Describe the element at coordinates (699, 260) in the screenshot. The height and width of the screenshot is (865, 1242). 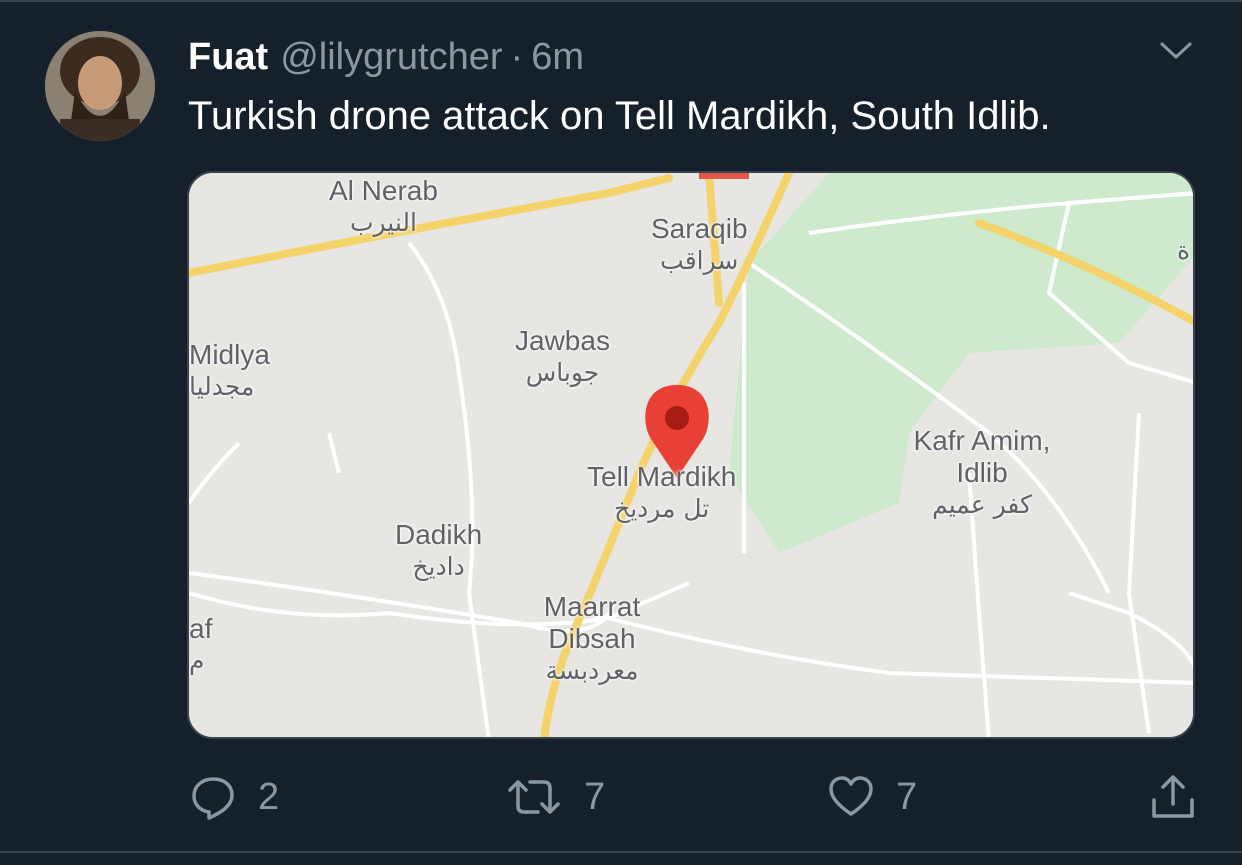
I see `map-label-saraqib-ar: سراقب` at that location.